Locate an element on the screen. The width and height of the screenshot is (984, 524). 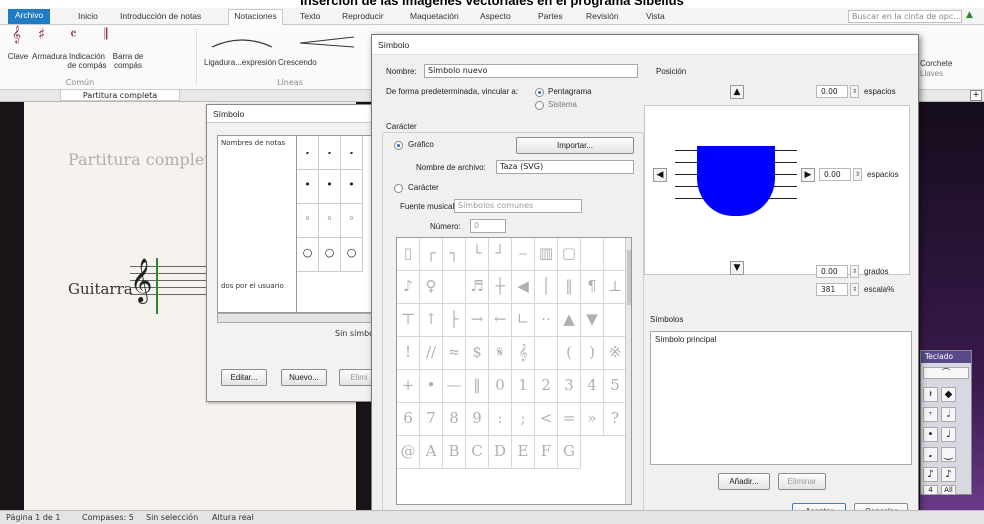
symbol-cell: 𝄋 is located at coordinates (500, 353).